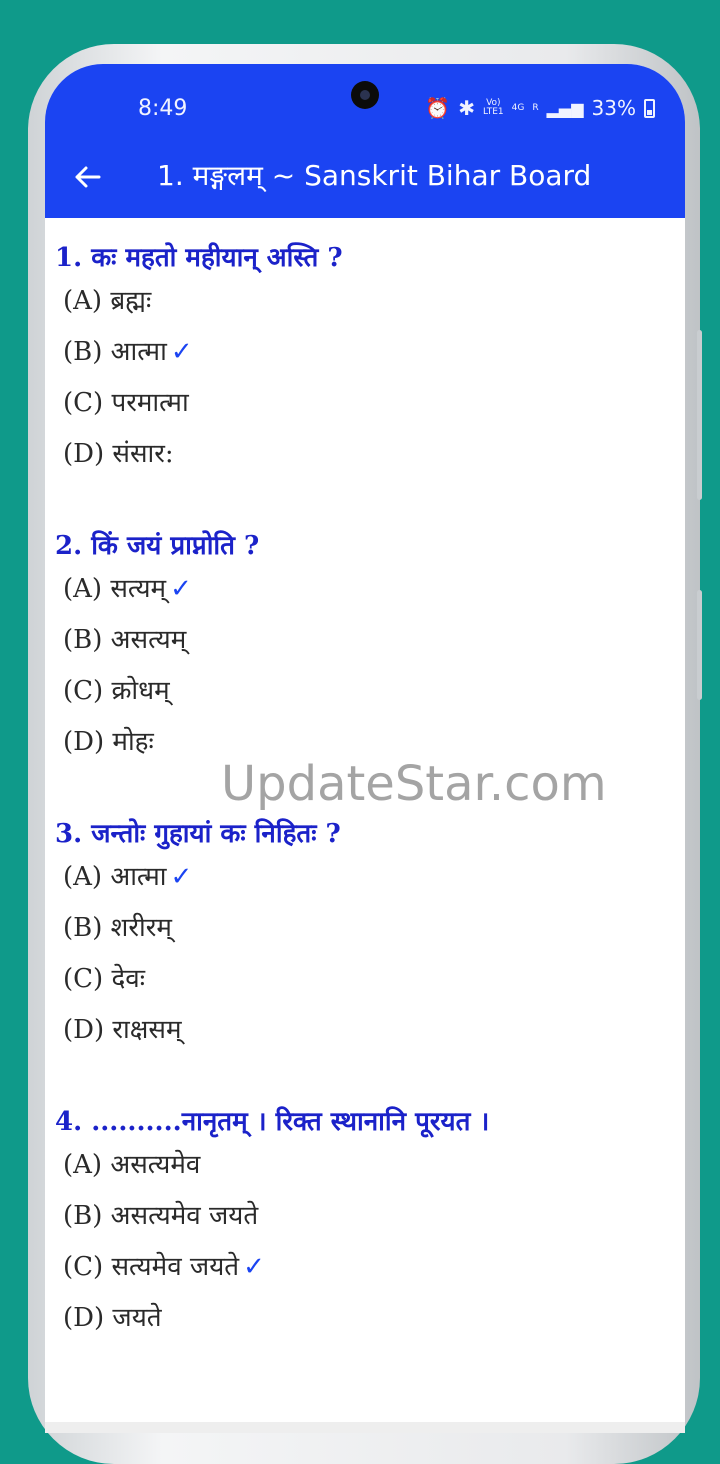 The image size is (720, 1464). I want to click on answer-option-label: (D) संसार:, so click(118, 454).